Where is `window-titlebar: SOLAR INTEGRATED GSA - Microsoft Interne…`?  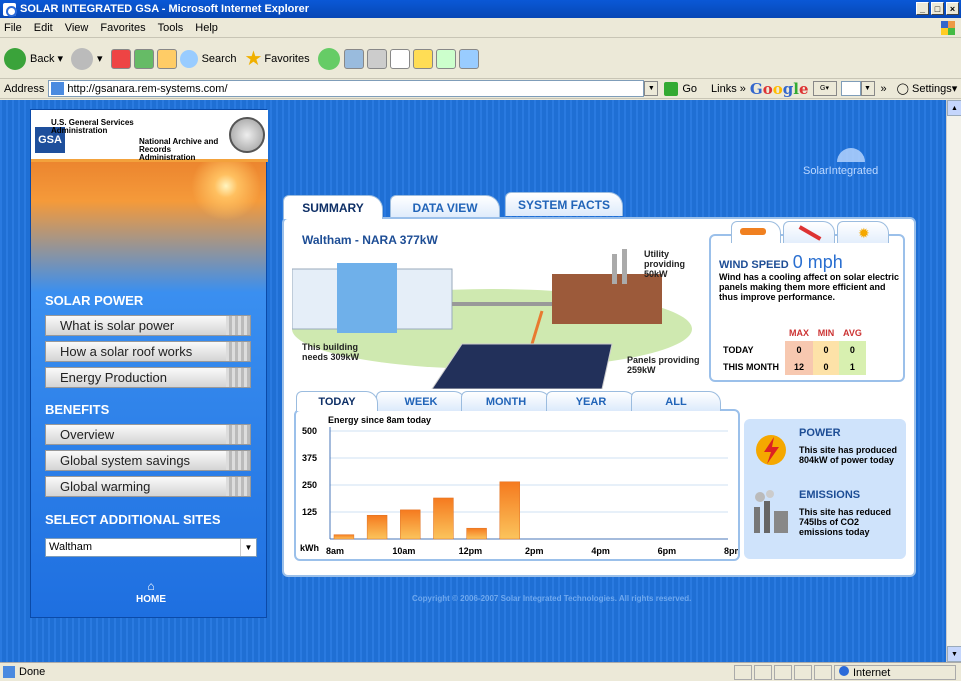 window-titlebar: SOLAR INTEGRATED GSA - Microsoft Interne… is located at coordinates (480, 9).